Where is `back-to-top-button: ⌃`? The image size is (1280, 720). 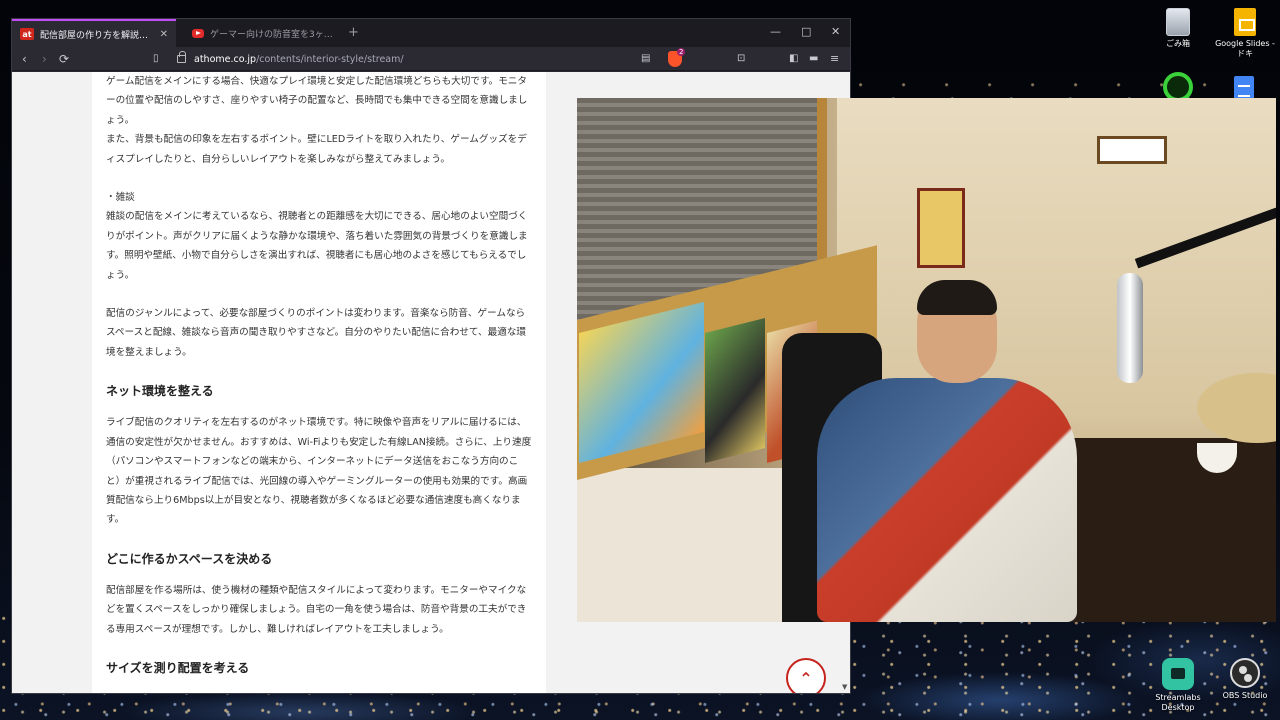
back-to-top-button: ⌃ is located at coordinates (806, 675).